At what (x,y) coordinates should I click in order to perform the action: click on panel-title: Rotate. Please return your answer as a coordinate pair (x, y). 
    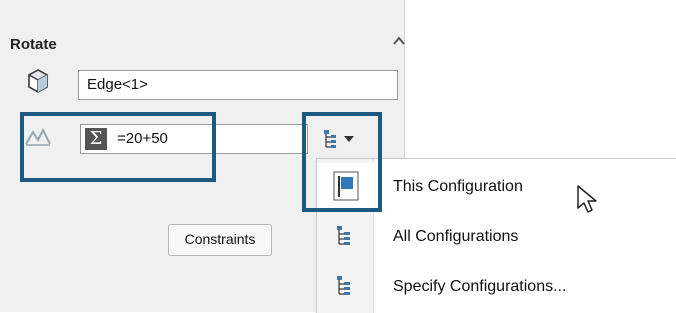
    Looking at the image, I should click on (33, 44).